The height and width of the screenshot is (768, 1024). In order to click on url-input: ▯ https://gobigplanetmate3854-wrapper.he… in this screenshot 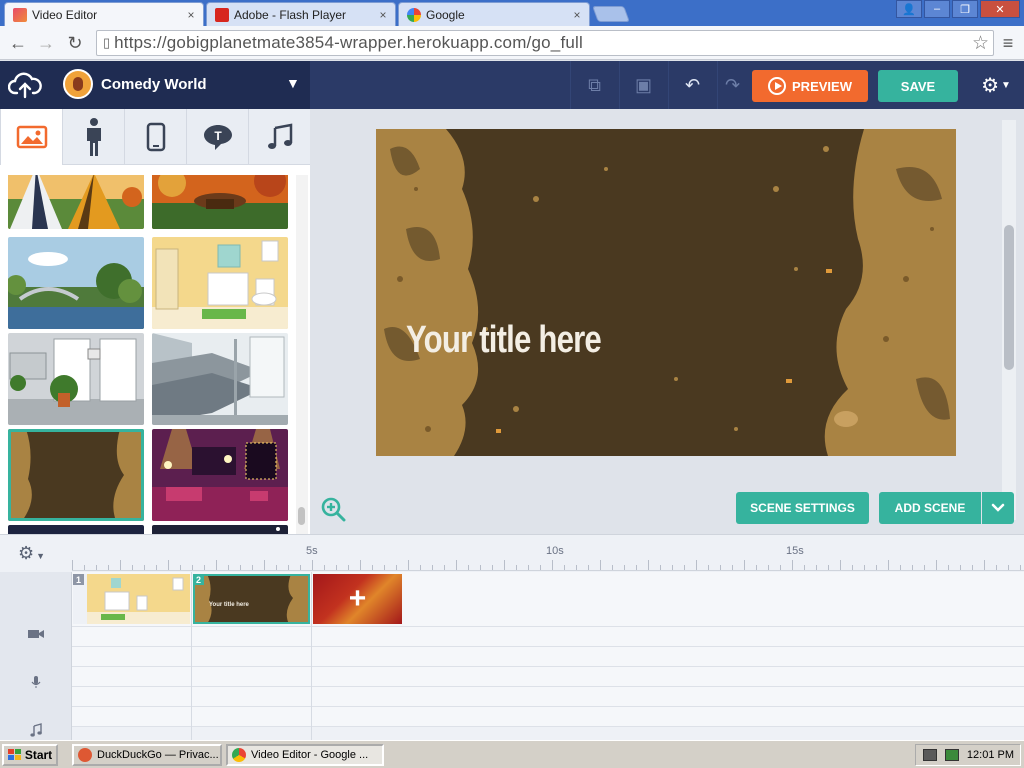, I will do `click(545, 43)`.